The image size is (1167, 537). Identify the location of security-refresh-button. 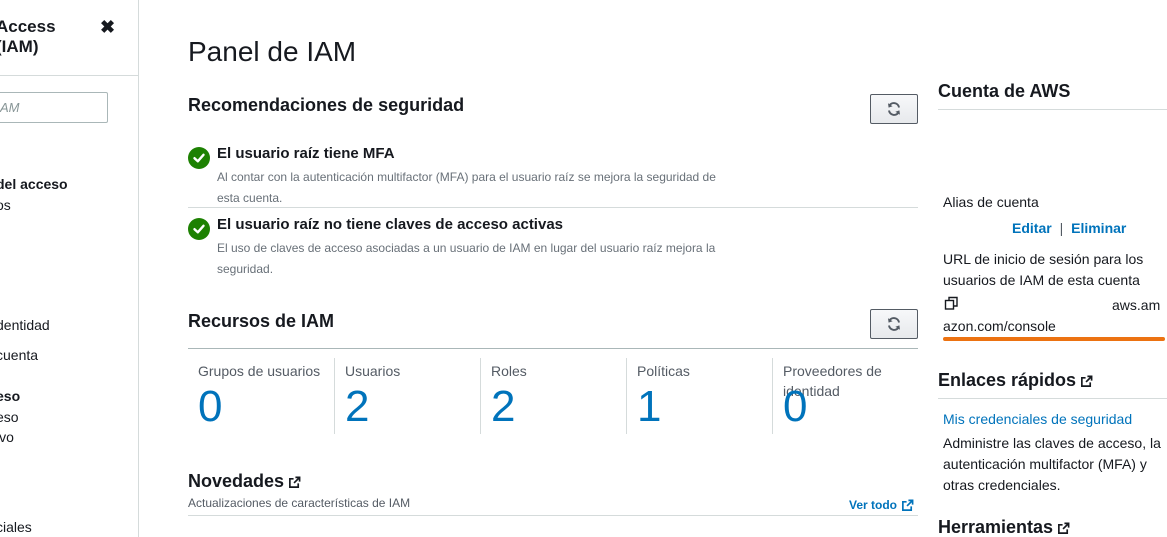
(894, 109).